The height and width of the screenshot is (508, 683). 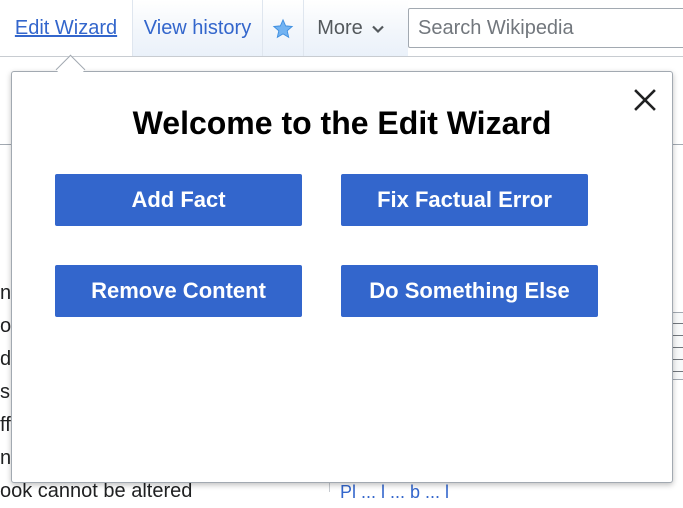 I want to click on page-tabs: Edit Wizard View history More, so click(x=341, y=28).